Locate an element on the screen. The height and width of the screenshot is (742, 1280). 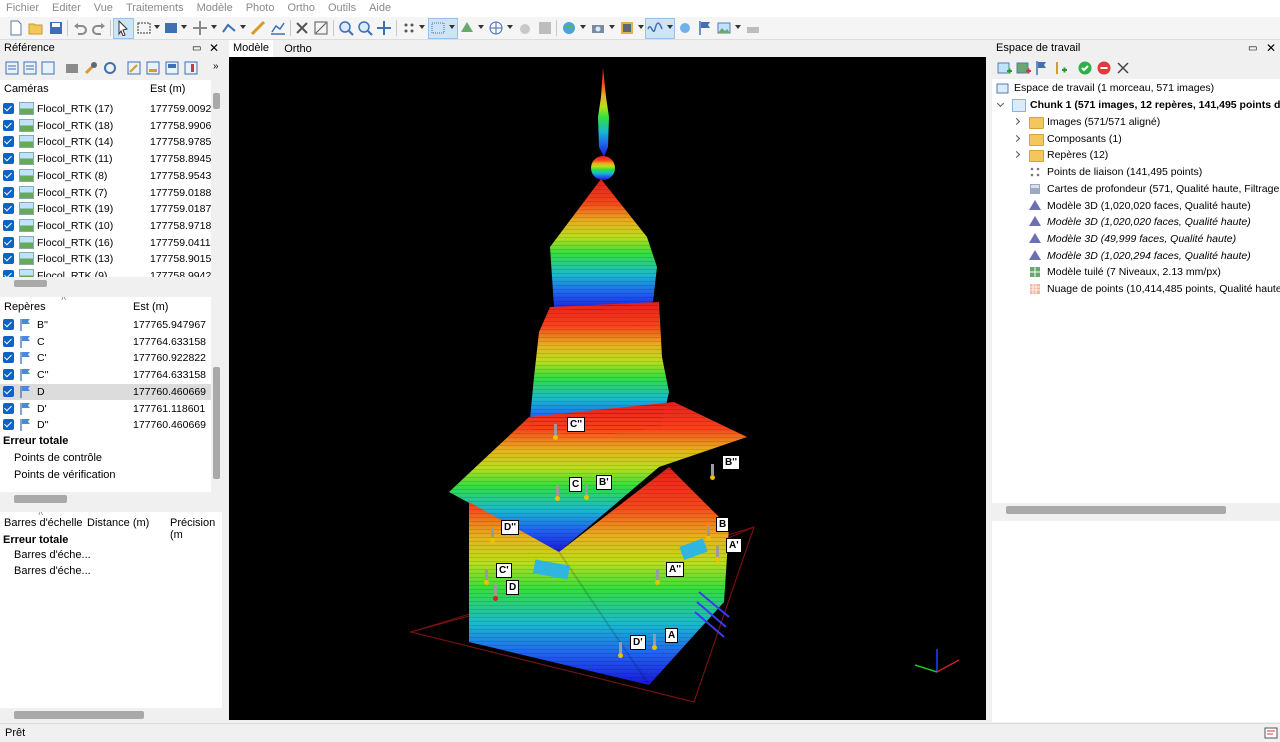
marker-row: D'' 177760.460669 is located at coordinates (105, 425).